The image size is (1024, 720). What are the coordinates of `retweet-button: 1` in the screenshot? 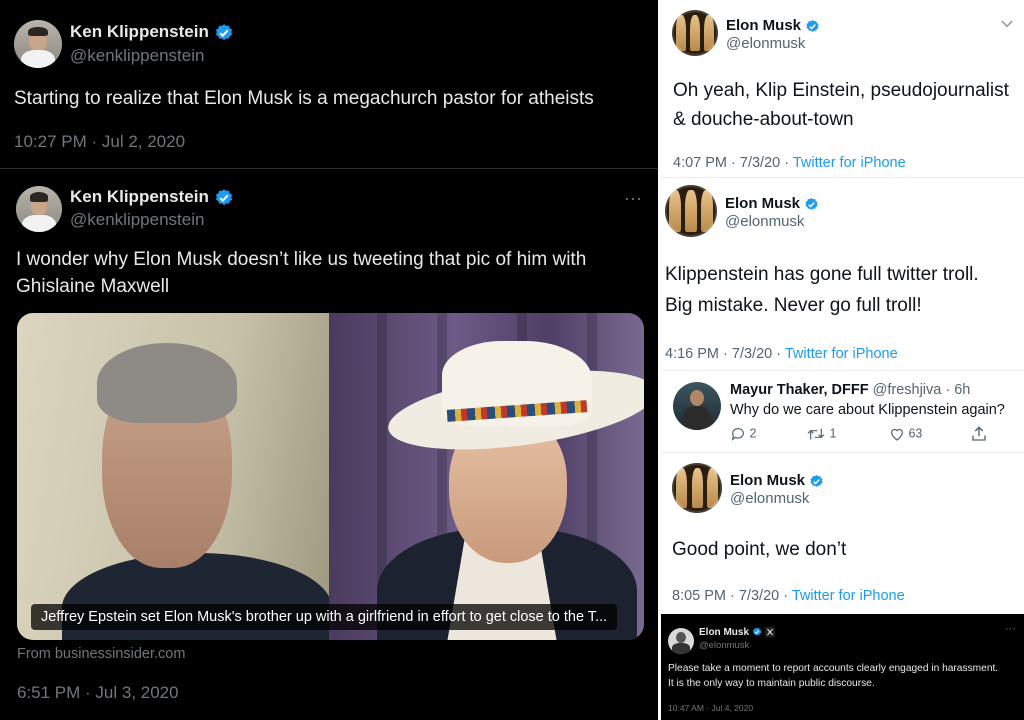 It's located at (821, 434).